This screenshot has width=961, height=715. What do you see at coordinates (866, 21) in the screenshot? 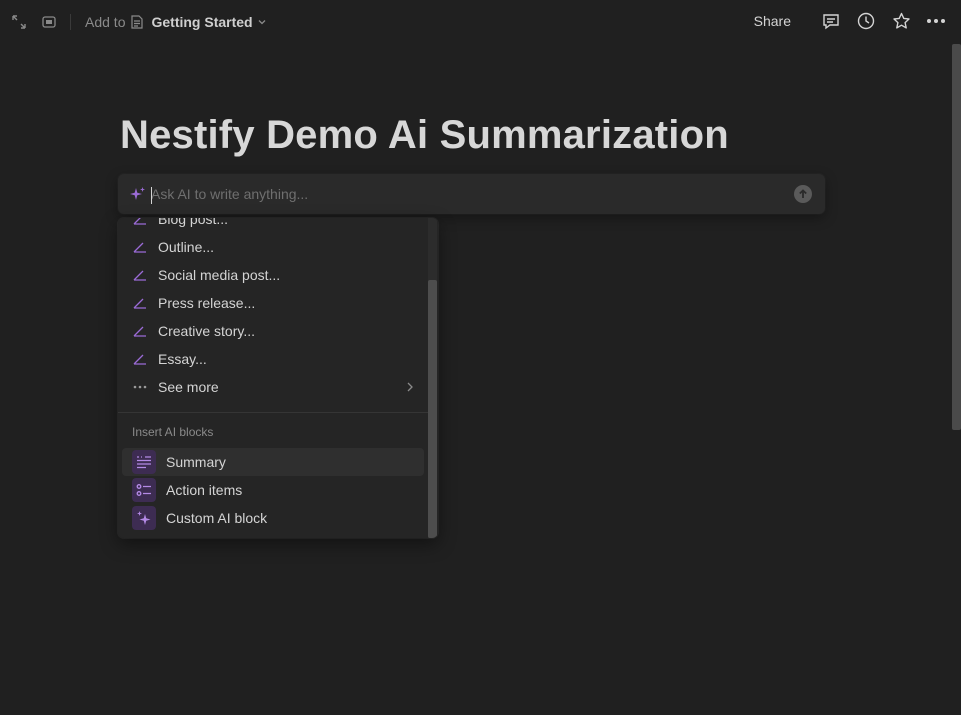
I see `history-icon` at bounding box center [866, 21].